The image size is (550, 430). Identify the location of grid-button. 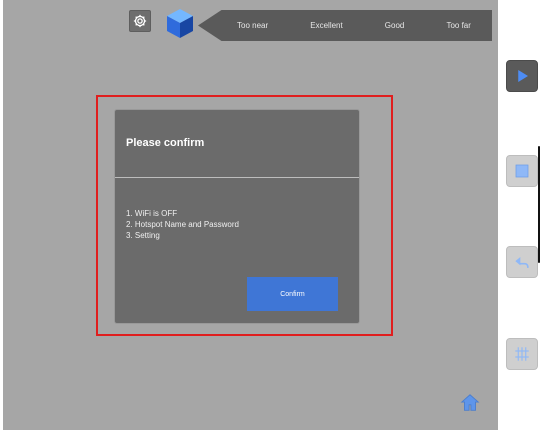
(522, 354).